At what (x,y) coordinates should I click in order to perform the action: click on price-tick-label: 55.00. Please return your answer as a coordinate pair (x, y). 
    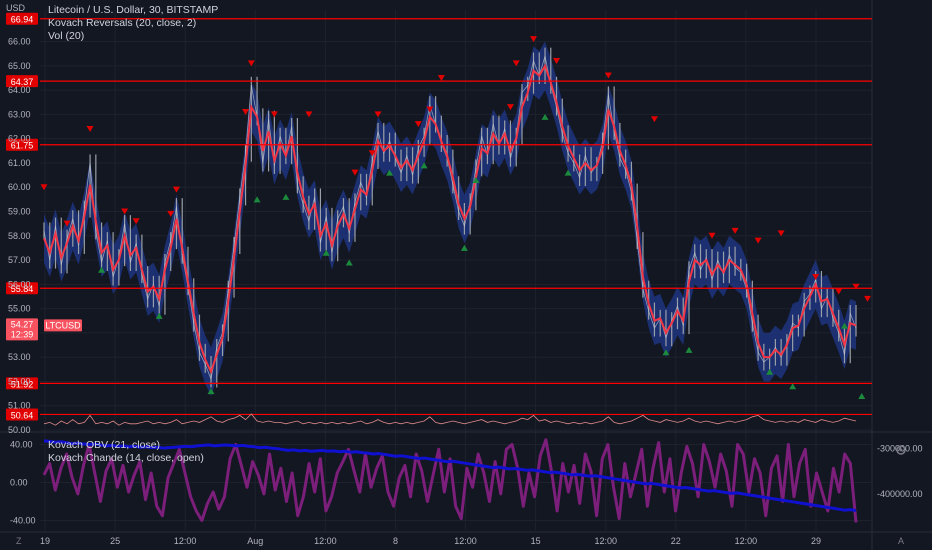
    Looking at the image, I should click on (19, 309).